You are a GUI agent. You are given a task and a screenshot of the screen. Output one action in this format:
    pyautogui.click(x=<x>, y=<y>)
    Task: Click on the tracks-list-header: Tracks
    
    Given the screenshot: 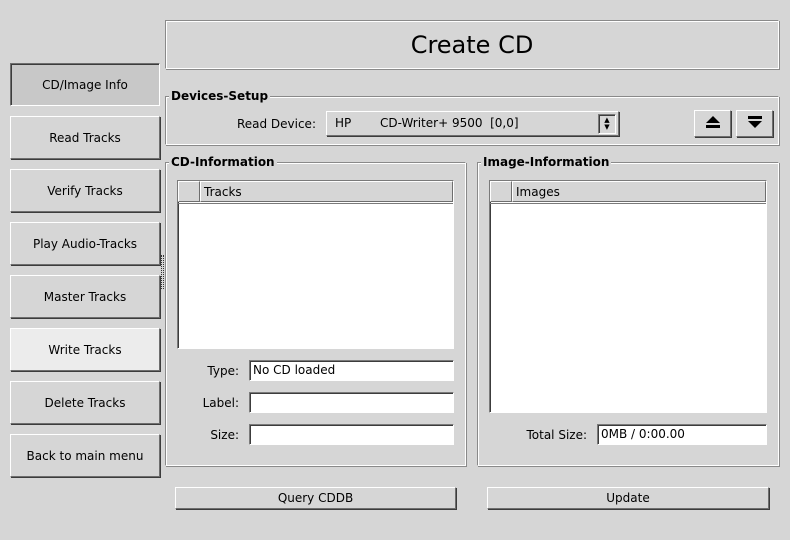 What is the action you would take?
    pyautogui.click(x=315, y=192)
    